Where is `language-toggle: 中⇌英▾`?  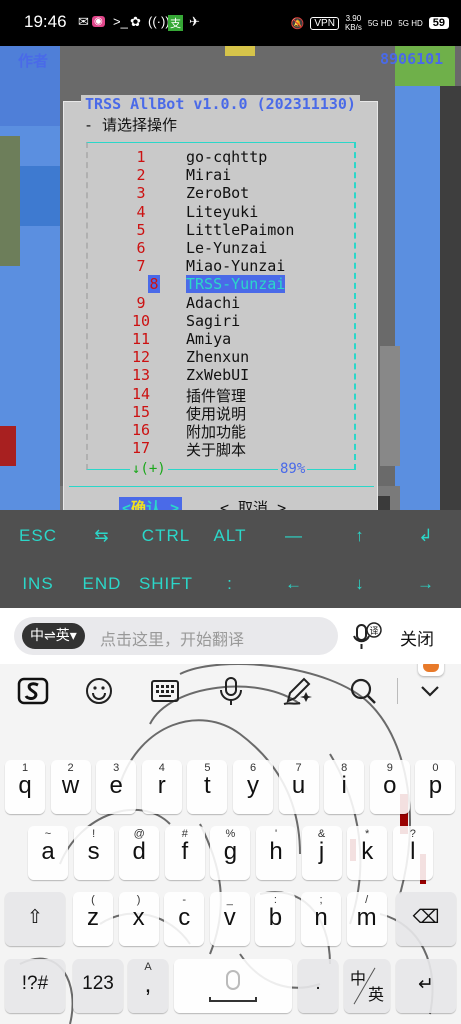 language-toggle: 中⇌英▾ is located at coordinates (53, 636).